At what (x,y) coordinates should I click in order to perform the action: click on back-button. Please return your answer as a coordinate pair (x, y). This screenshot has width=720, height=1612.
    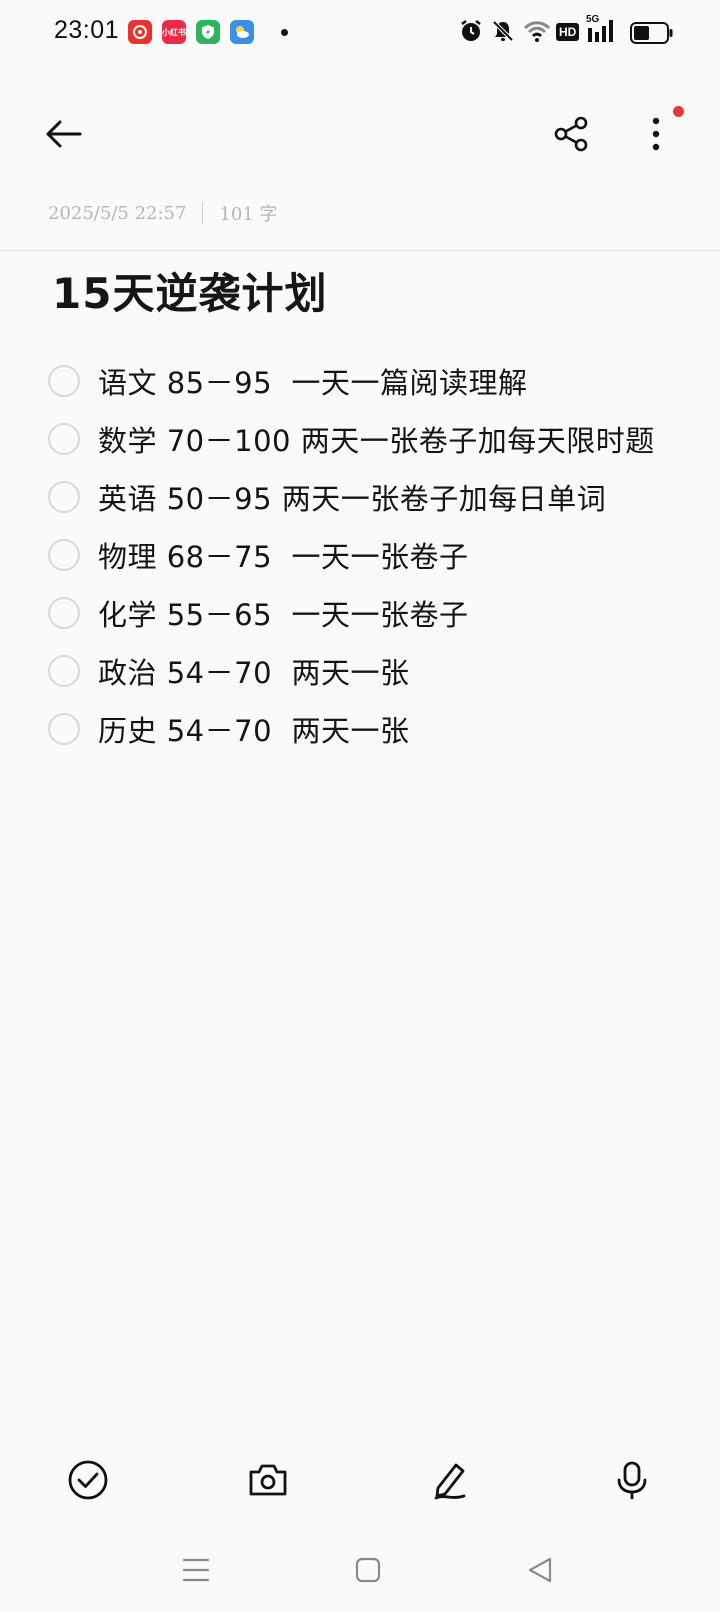
    Looking at the image, I should click on (64, 134).